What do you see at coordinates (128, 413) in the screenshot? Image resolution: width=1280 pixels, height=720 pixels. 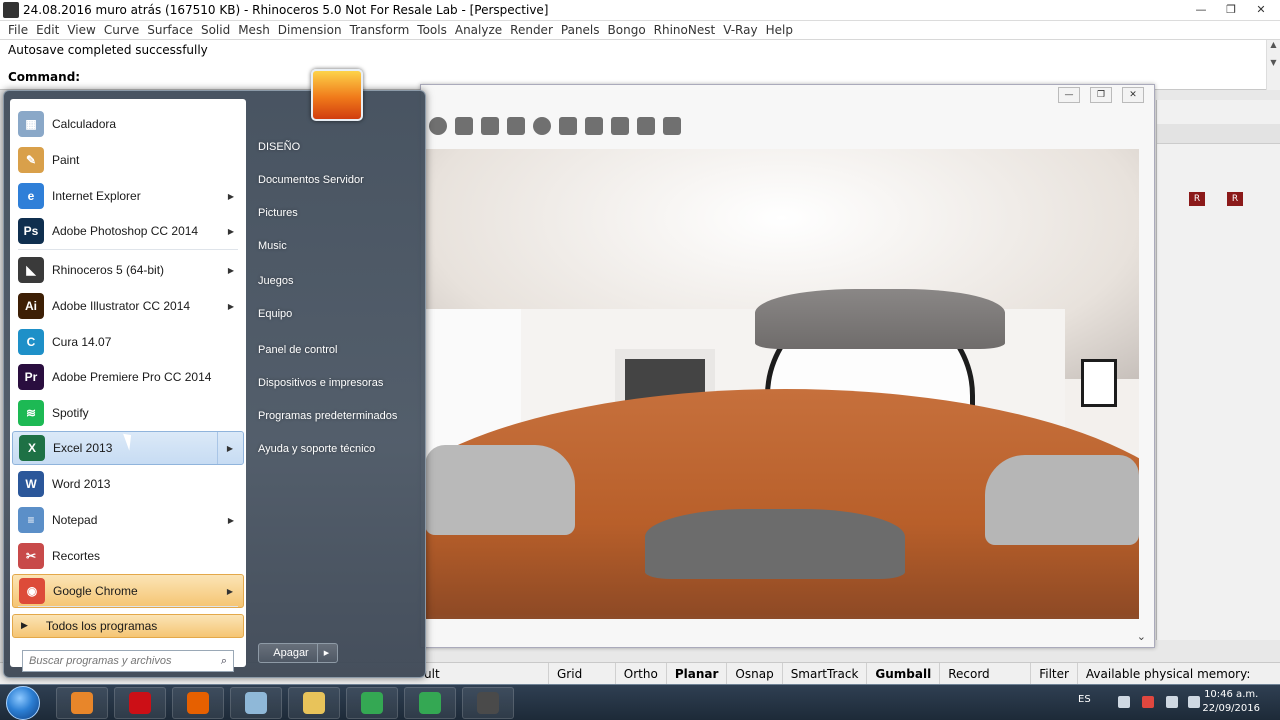 I see `start-item-spotify: ≋ Spotify` at bounding box center [128, 413].